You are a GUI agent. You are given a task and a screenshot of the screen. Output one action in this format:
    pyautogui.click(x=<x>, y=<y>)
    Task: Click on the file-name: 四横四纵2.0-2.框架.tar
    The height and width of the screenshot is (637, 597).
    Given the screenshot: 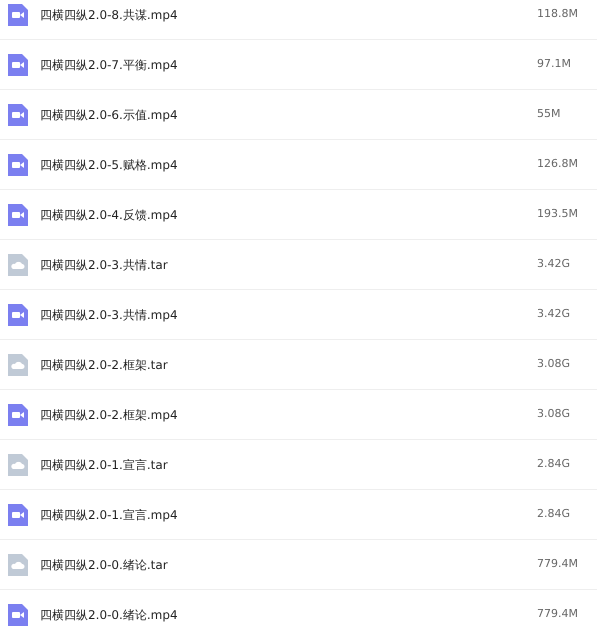 What is the action you would take?
    pyautogui.click(x=288, y=365)
    